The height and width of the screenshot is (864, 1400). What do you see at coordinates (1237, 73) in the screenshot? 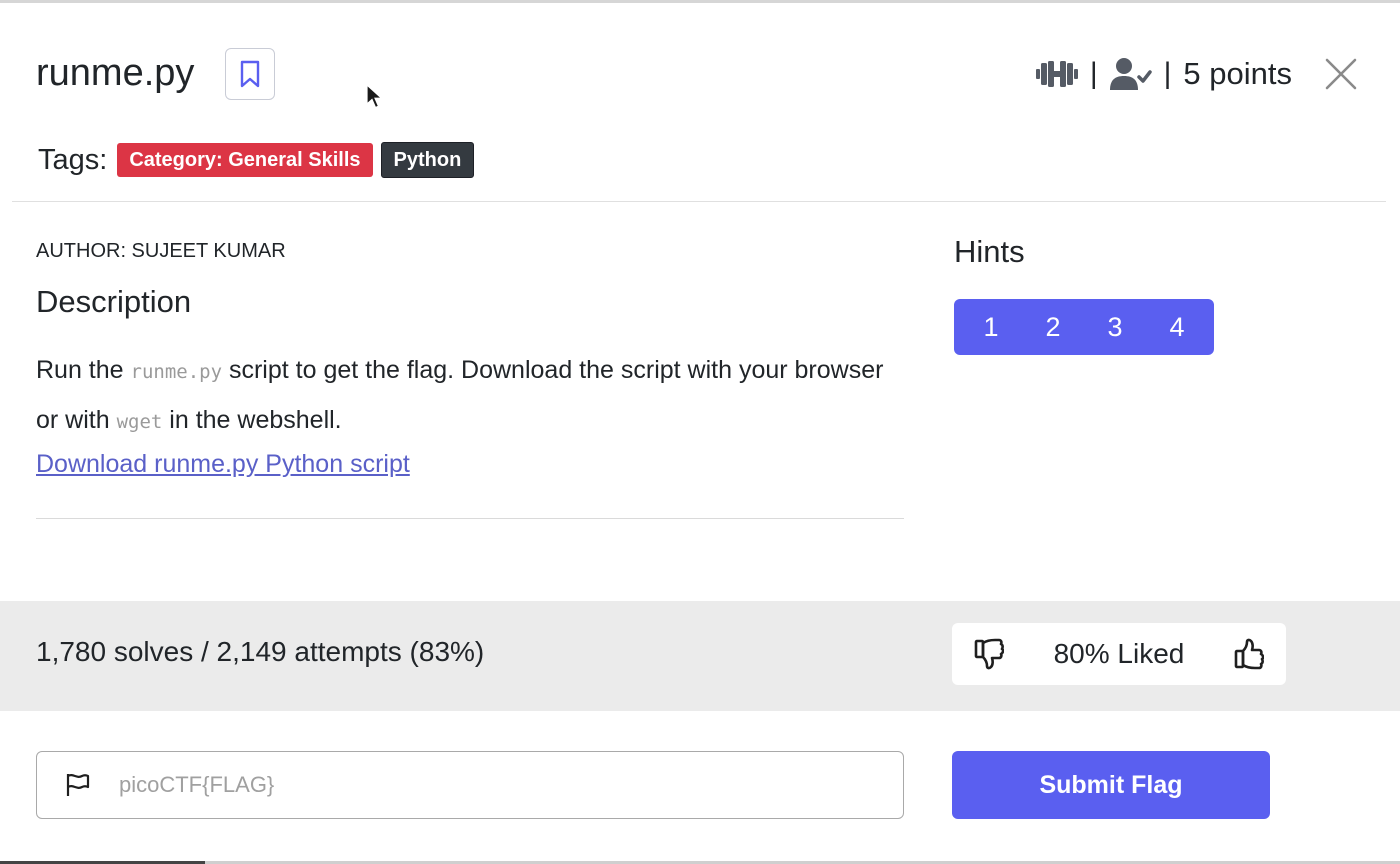
I see `points-value: 5 points` at bounding box center [1237, 73].